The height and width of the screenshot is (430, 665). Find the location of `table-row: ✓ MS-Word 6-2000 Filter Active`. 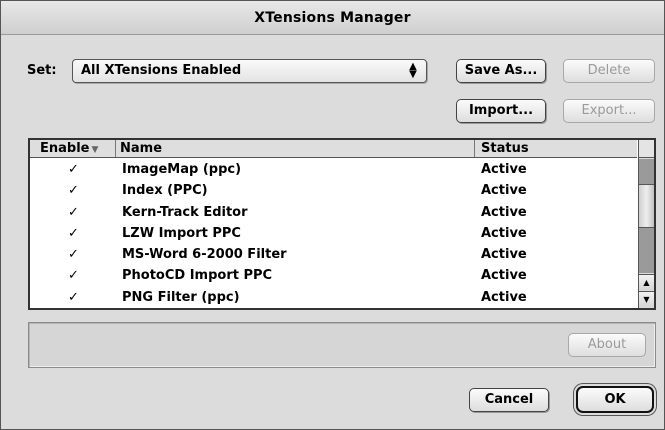

table-row: ✓ MS-Word 6-2000 Filter Active is located at coordinates (333, 254).